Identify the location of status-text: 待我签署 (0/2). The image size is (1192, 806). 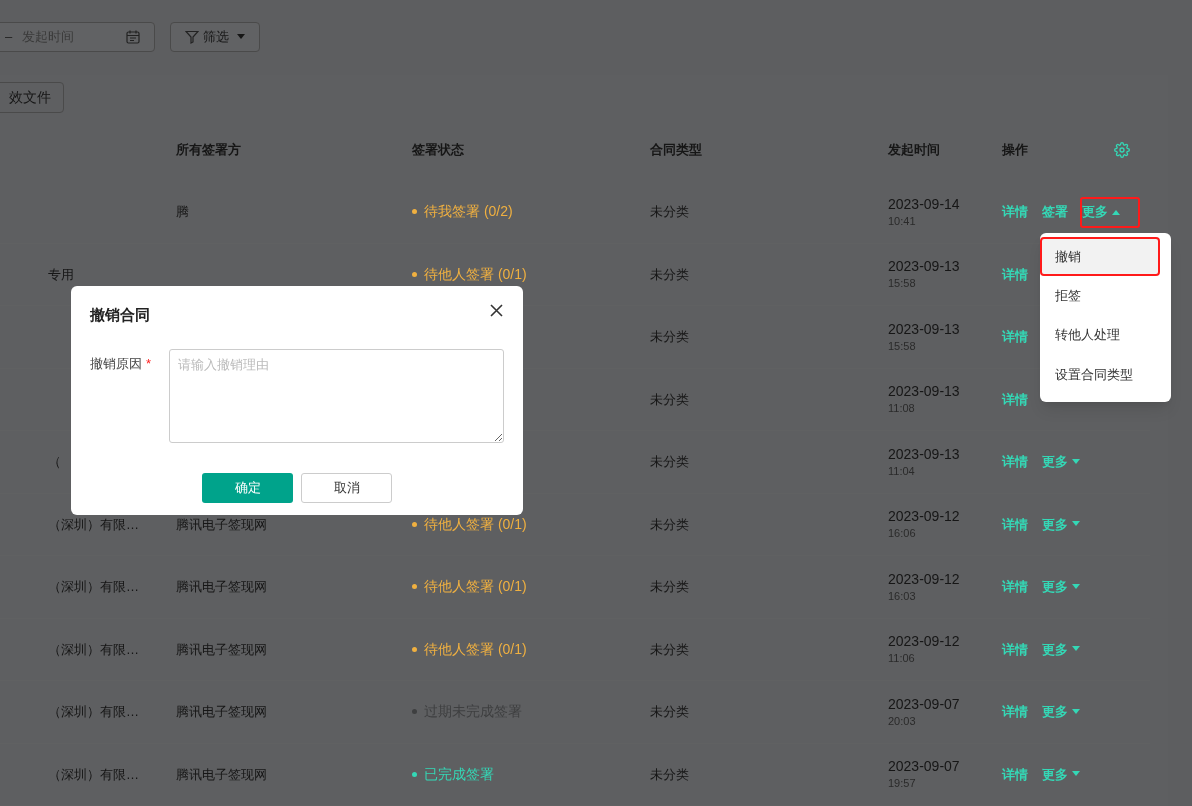
(468, 212).